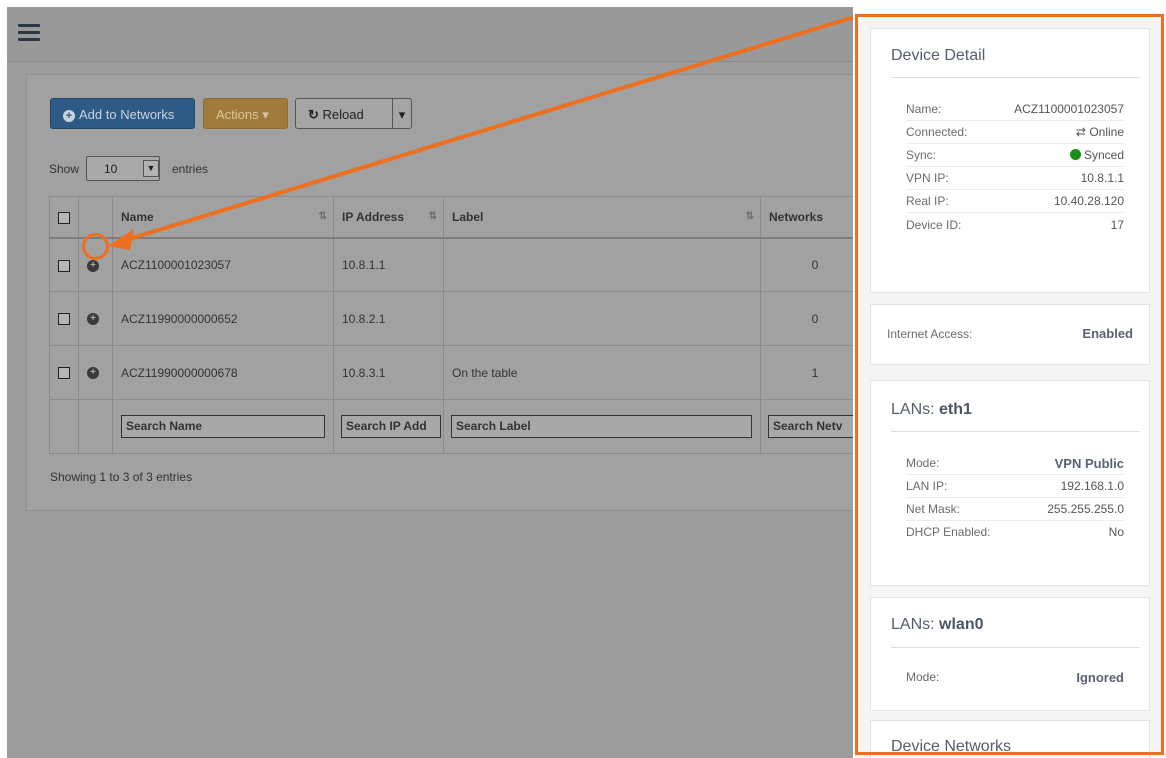 The image size is (1166, 758). I want to click on lan-row-net-mask: Net Mask: 255.255.255.0, so click(1015, 509).